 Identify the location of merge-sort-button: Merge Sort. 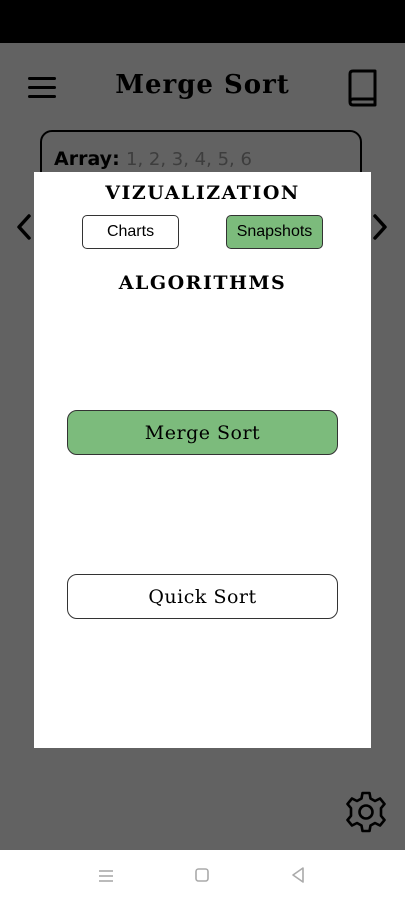
(202, 432).